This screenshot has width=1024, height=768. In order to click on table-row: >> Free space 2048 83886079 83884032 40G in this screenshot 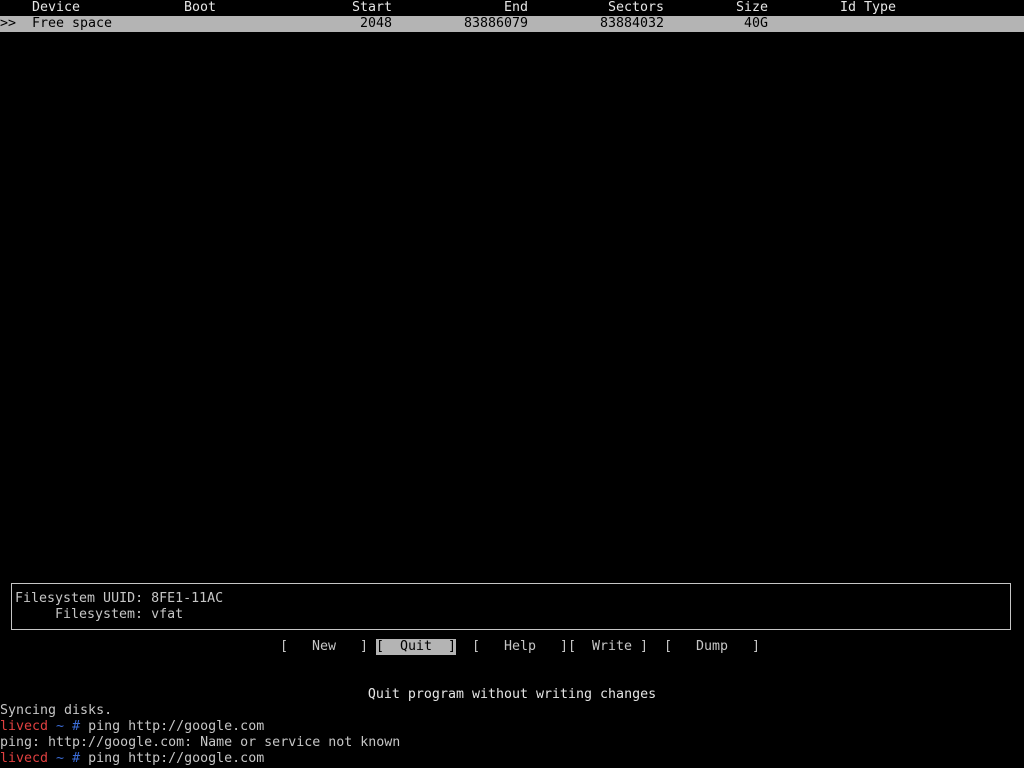, I will do `click(512, 24)`.